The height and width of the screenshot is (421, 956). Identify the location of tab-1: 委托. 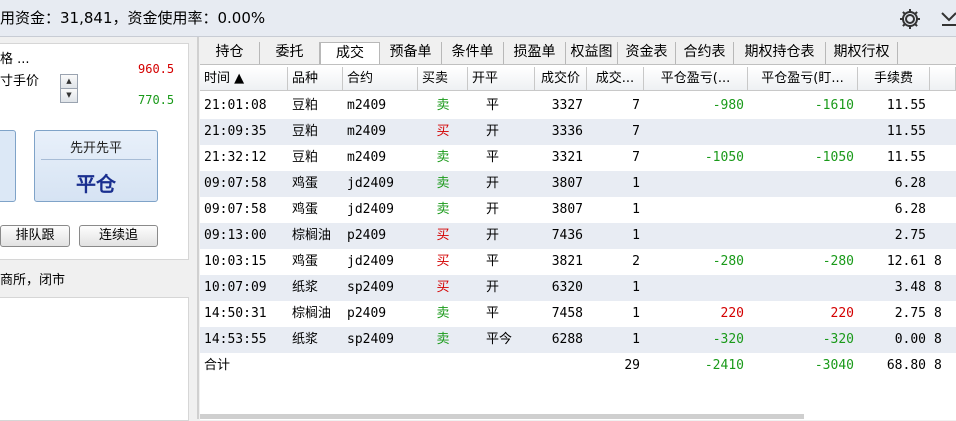
(290, 53).